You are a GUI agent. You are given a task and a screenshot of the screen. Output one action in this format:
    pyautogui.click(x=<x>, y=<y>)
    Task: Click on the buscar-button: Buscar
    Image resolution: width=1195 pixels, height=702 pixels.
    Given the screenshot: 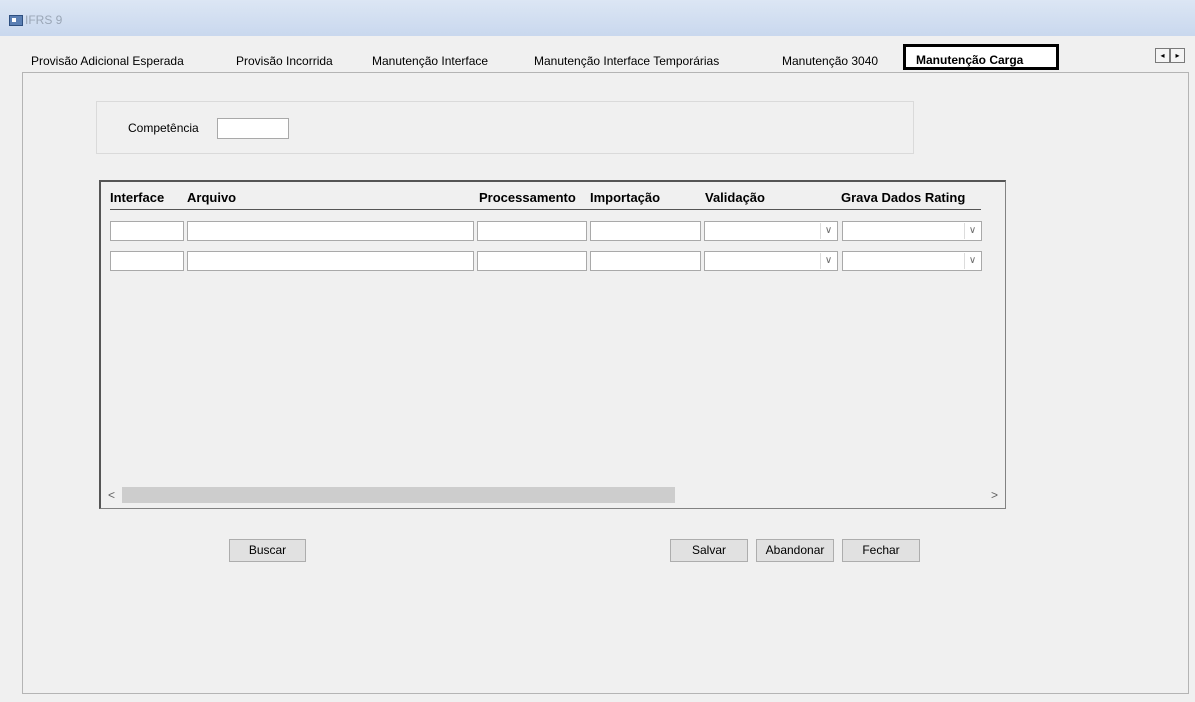 What is the action you would take?
    pyautogui.click(x=267, y=550)
    